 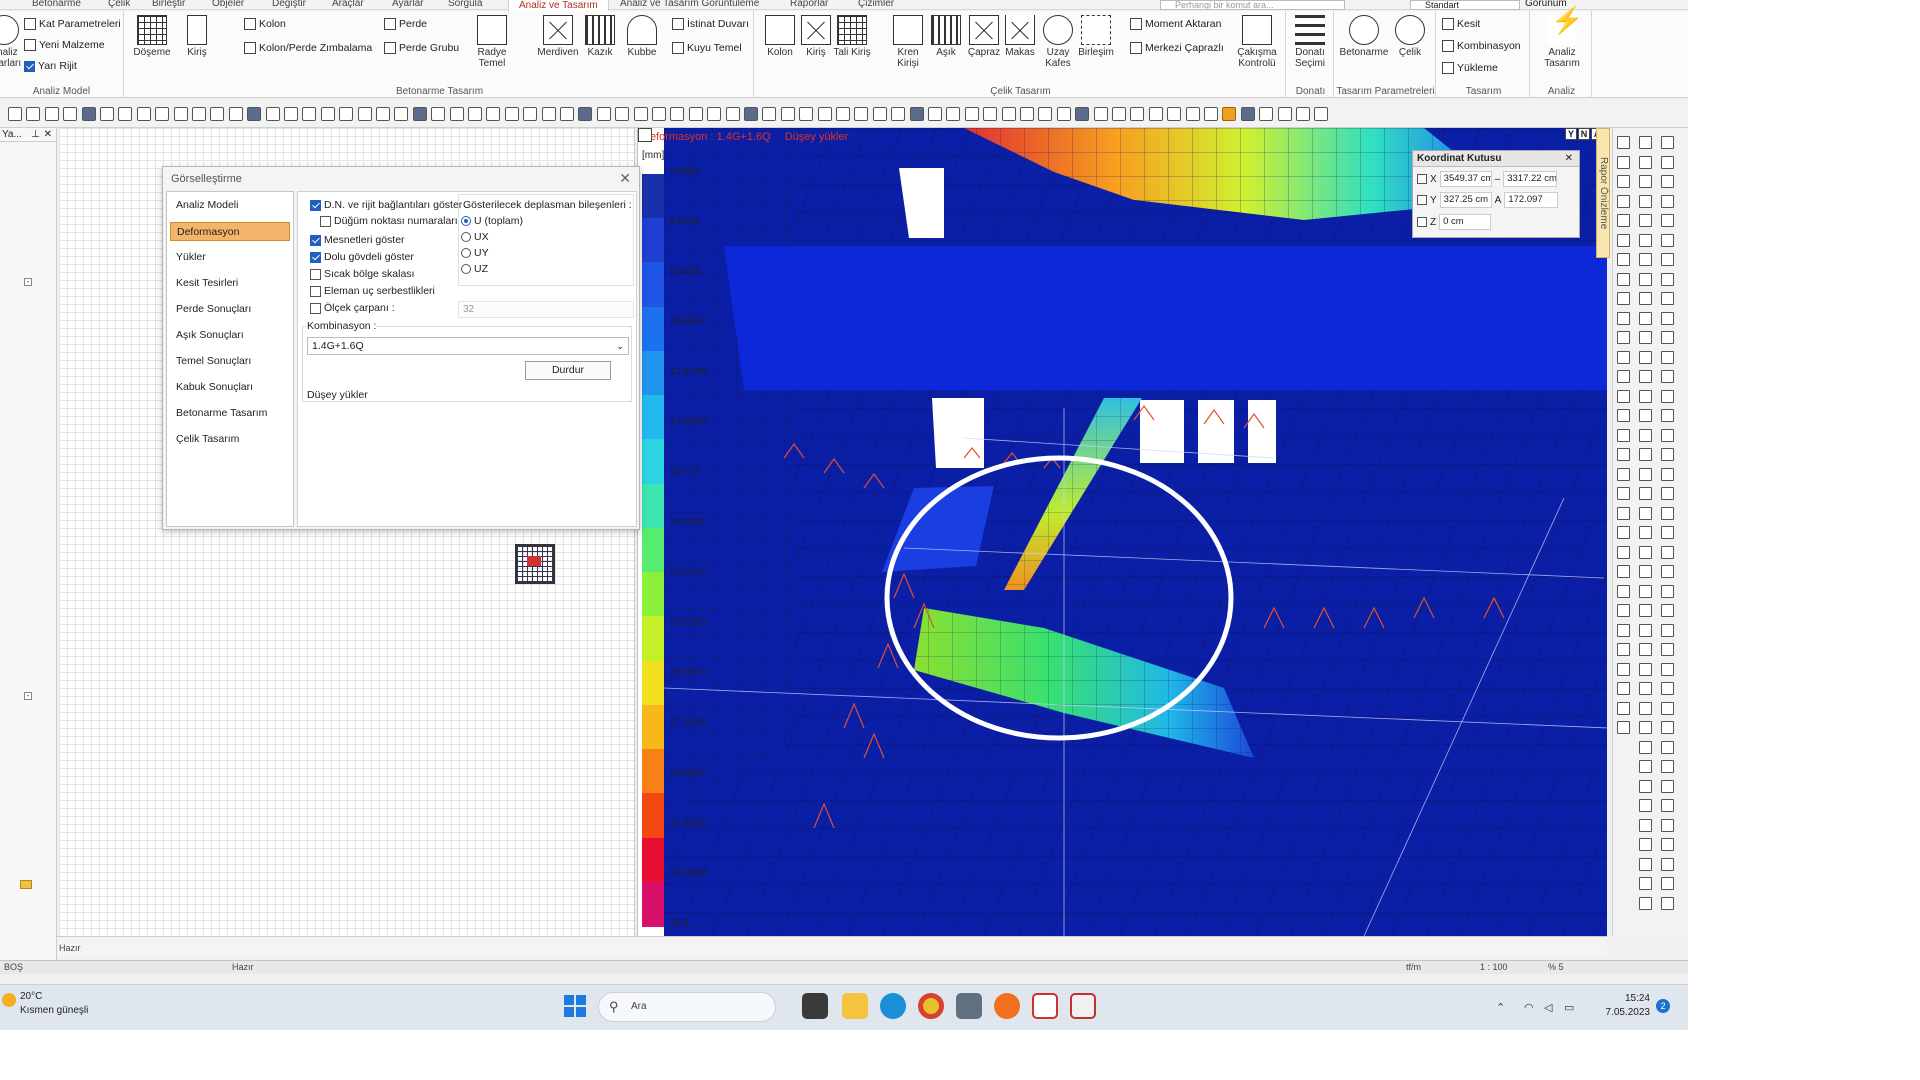 I want to click on doseme-button: Döşeme, so click(x=152, y=36).